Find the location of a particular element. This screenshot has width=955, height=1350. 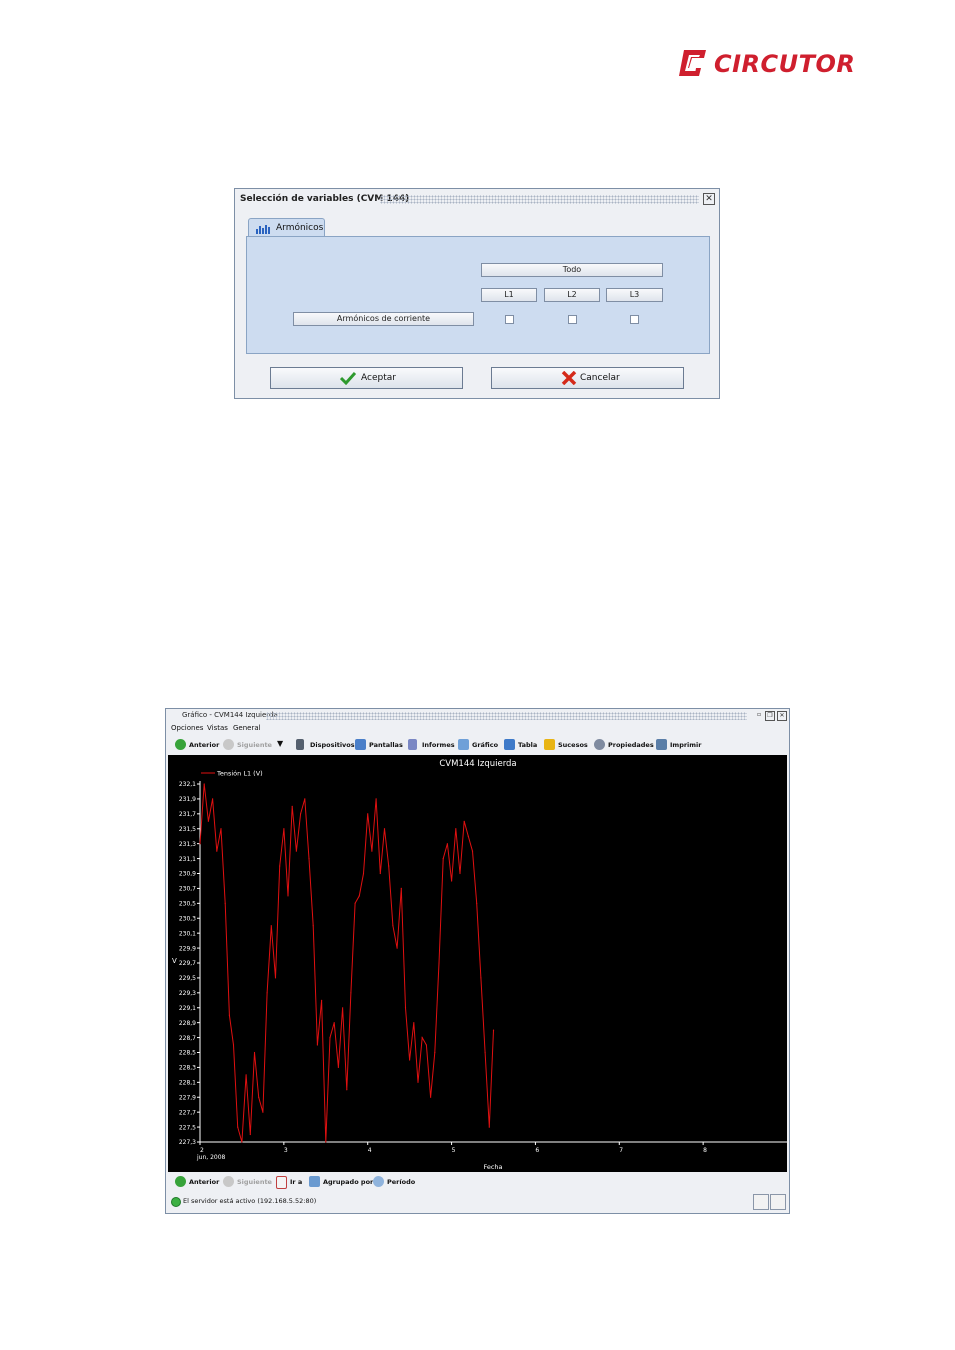

l3-button: L3 is located at coordinates (634, 295).